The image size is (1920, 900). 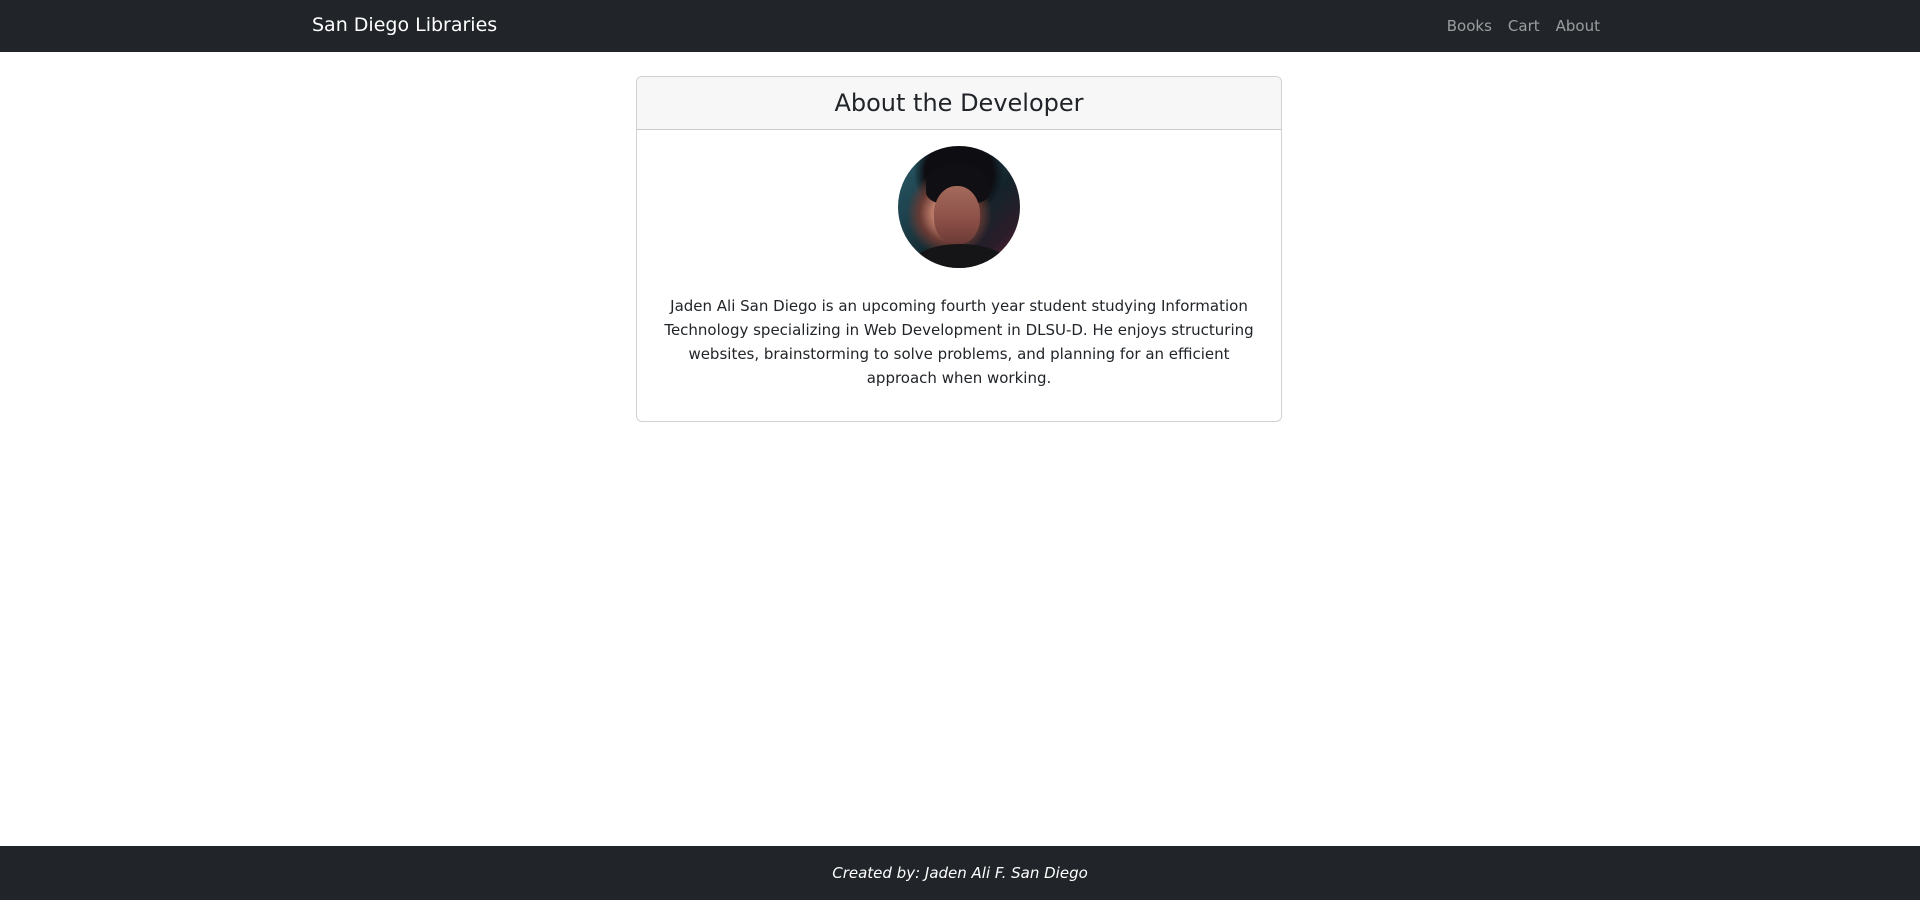 I want to click on card-header: About the Developer, so click(x=959, y=103).